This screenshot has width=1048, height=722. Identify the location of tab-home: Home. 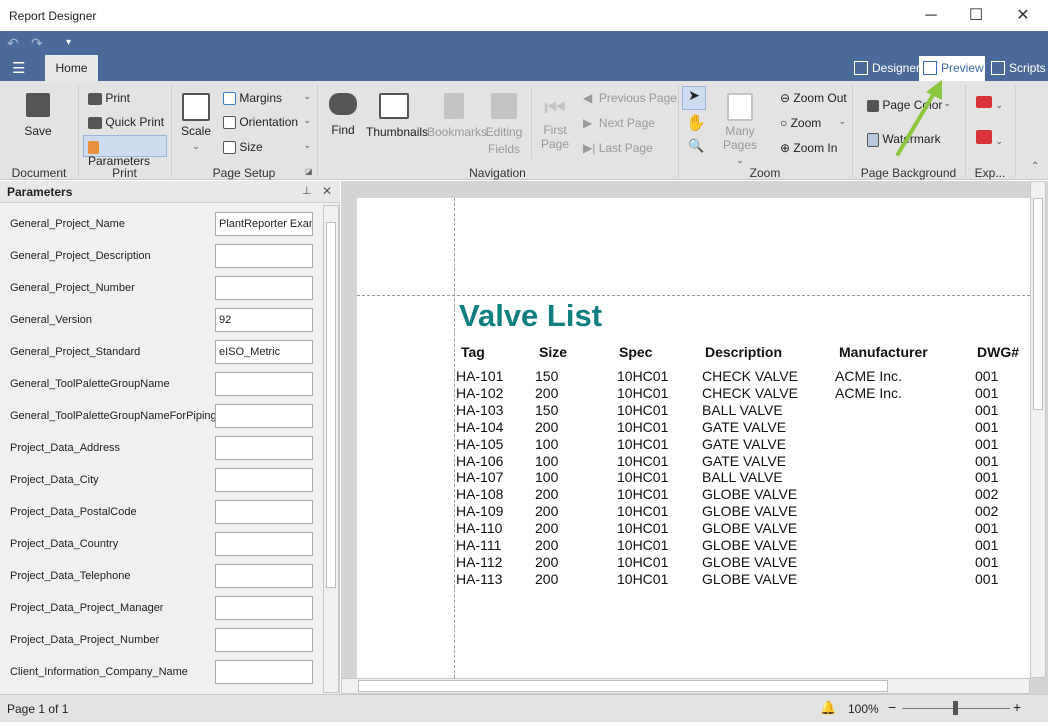
(71, 68).